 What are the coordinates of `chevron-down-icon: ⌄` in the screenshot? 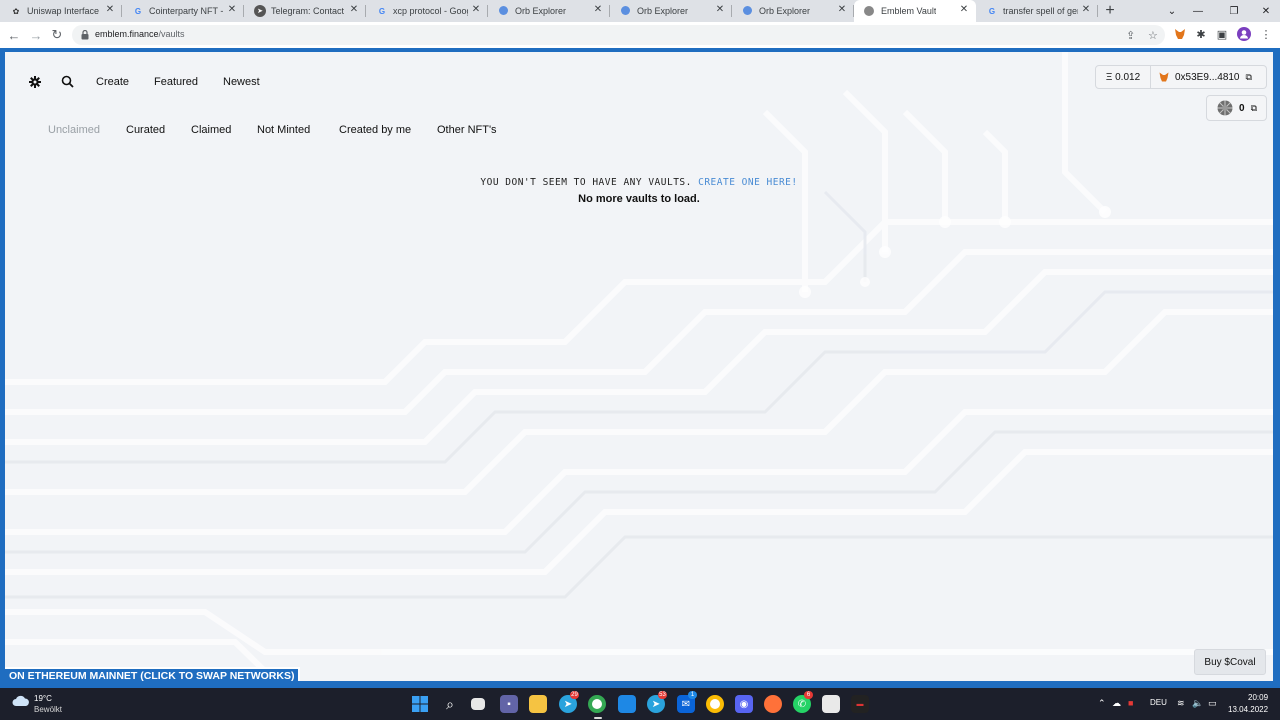 It's located at (1172, 11).